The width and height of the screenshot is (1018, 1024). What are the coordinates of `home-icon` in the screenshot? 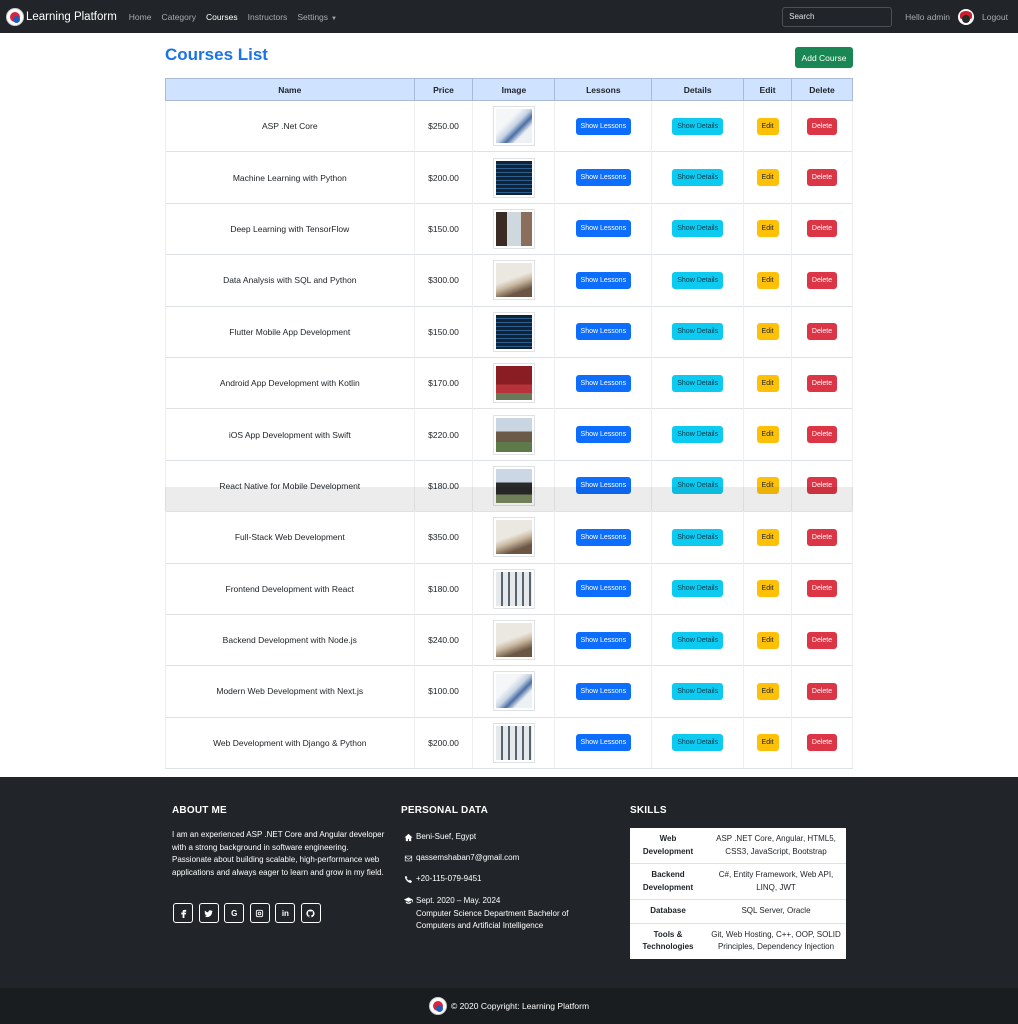 It's located at (408, 837).